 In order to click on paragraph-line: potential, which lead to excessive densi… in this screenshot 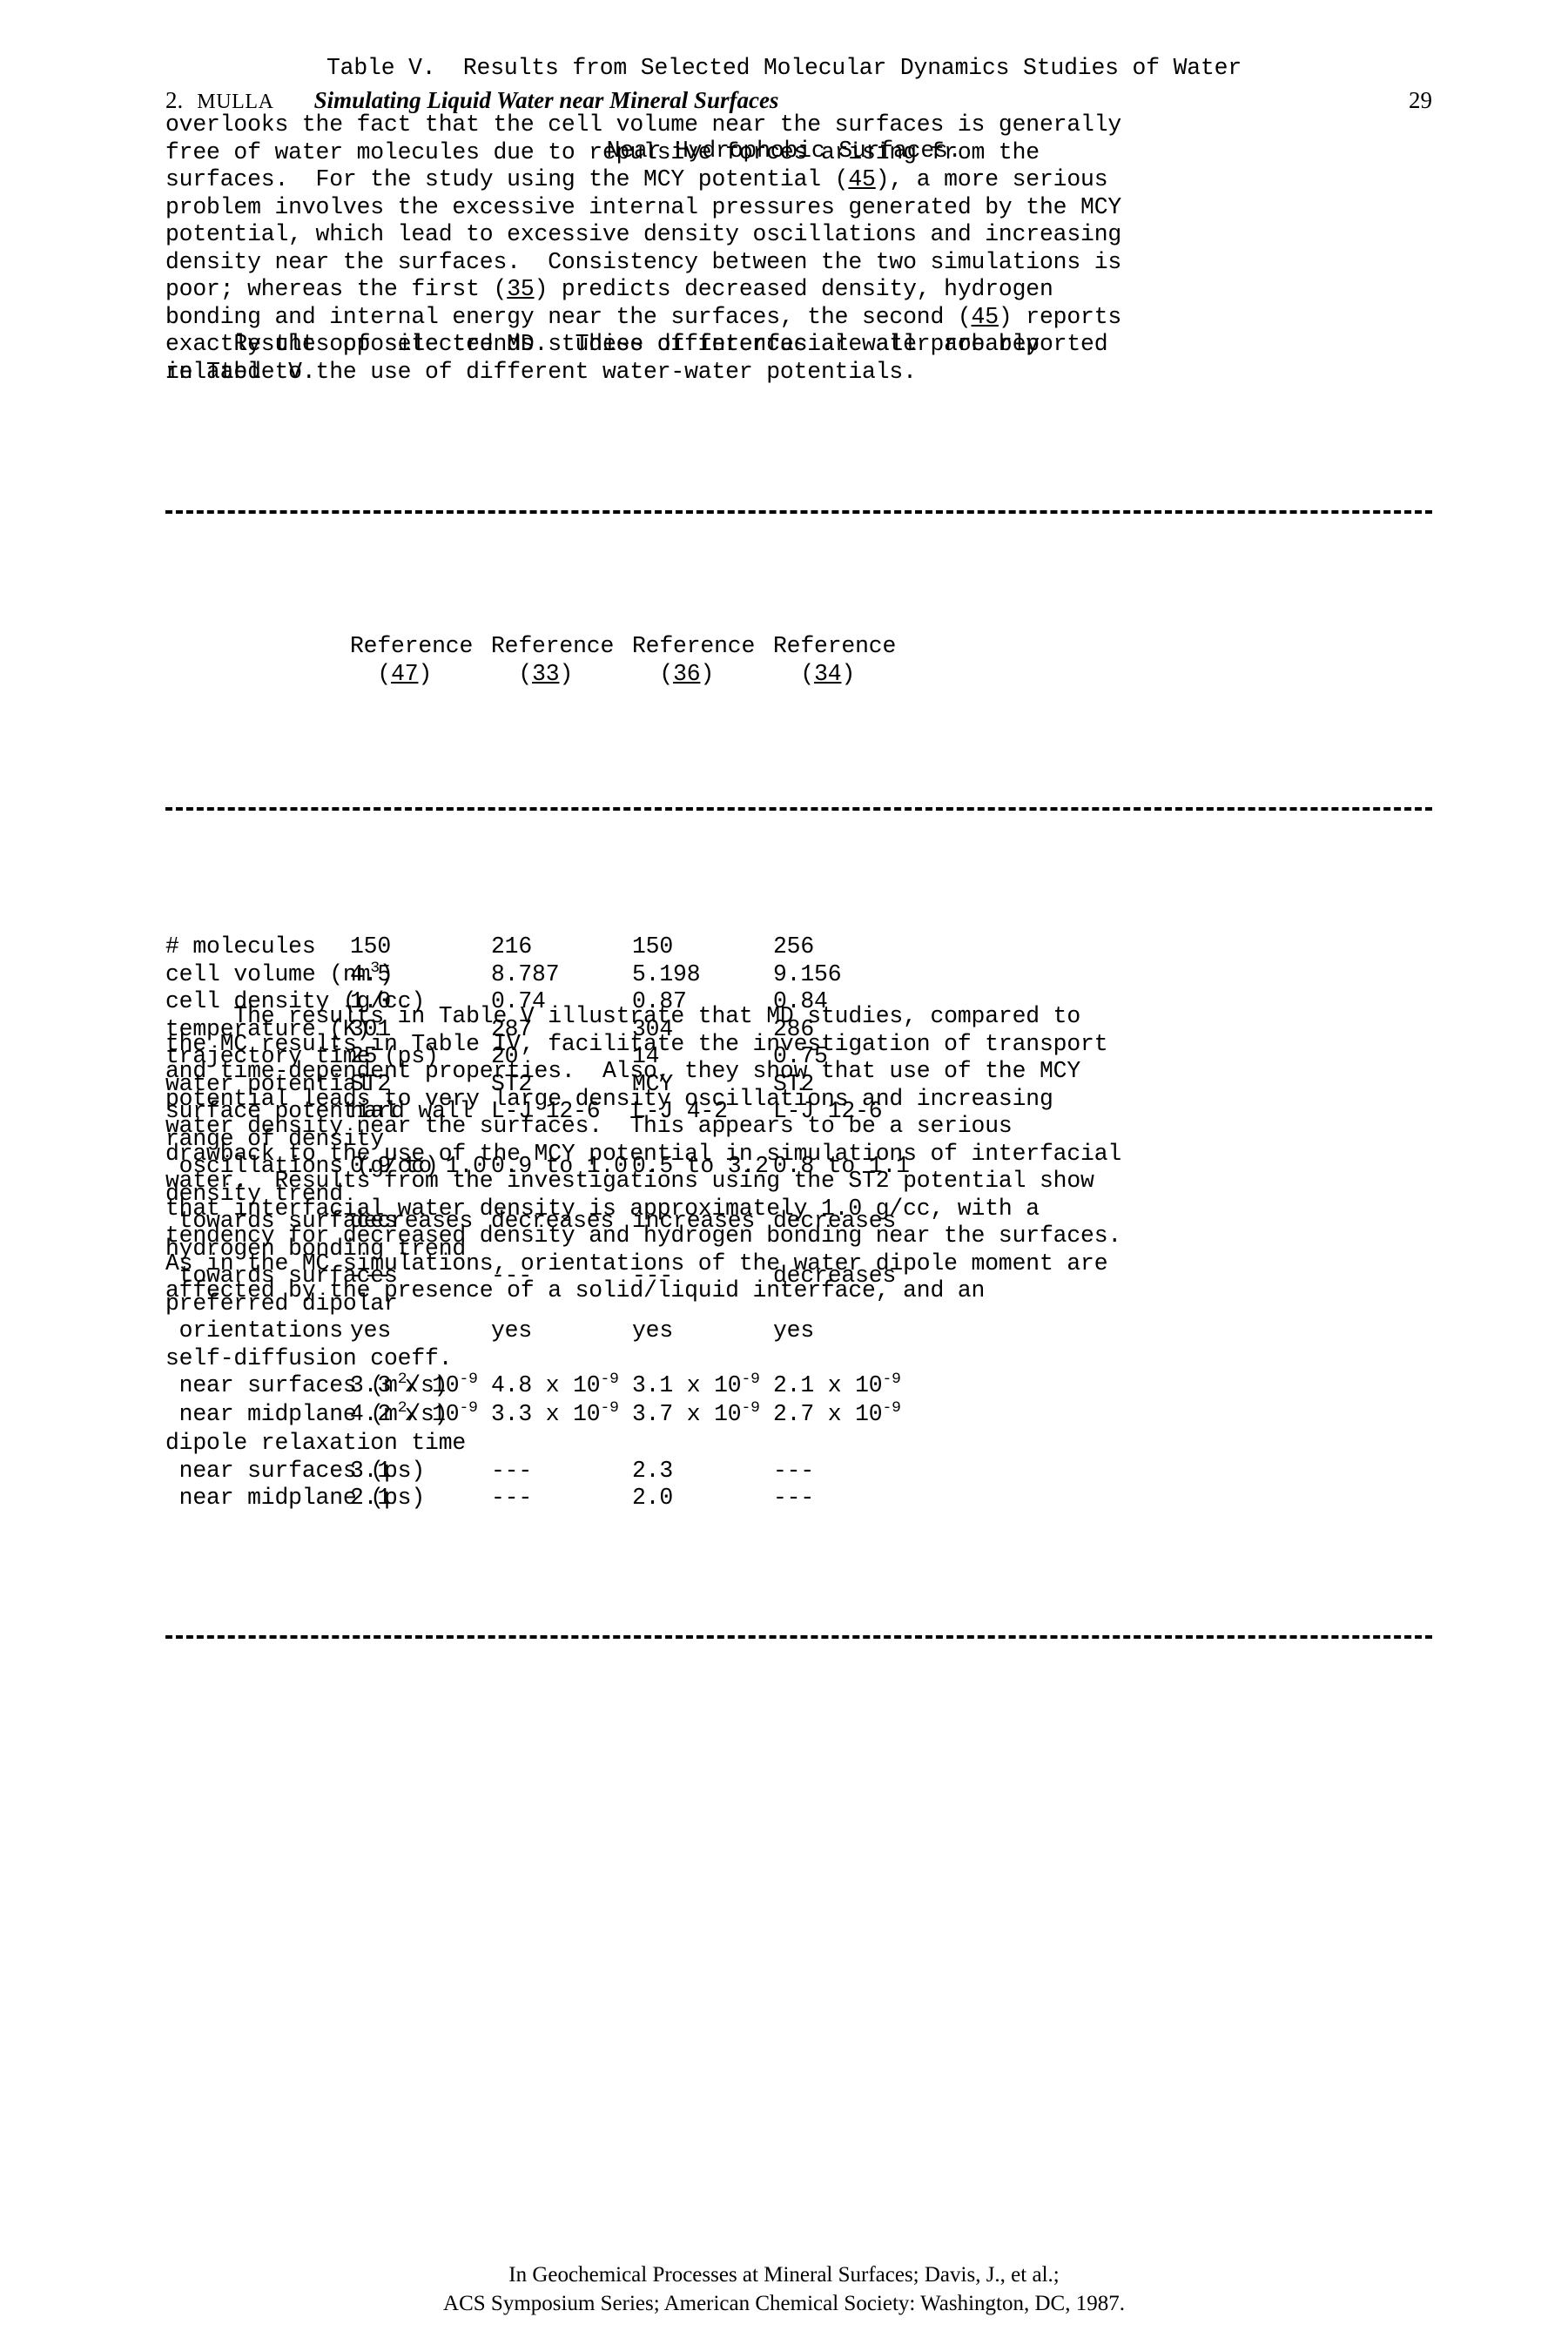, I will do `click(643, 234)`.